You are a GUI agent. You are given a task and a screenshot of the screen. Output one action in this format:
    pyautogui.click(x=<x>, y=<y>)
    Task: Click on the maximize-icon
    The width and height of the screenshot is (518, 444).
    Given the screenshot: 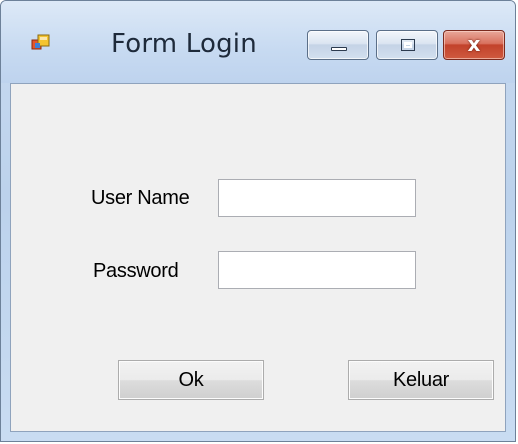 What is the action you would take?
    pyautogui.click(x=408, y=45)
    